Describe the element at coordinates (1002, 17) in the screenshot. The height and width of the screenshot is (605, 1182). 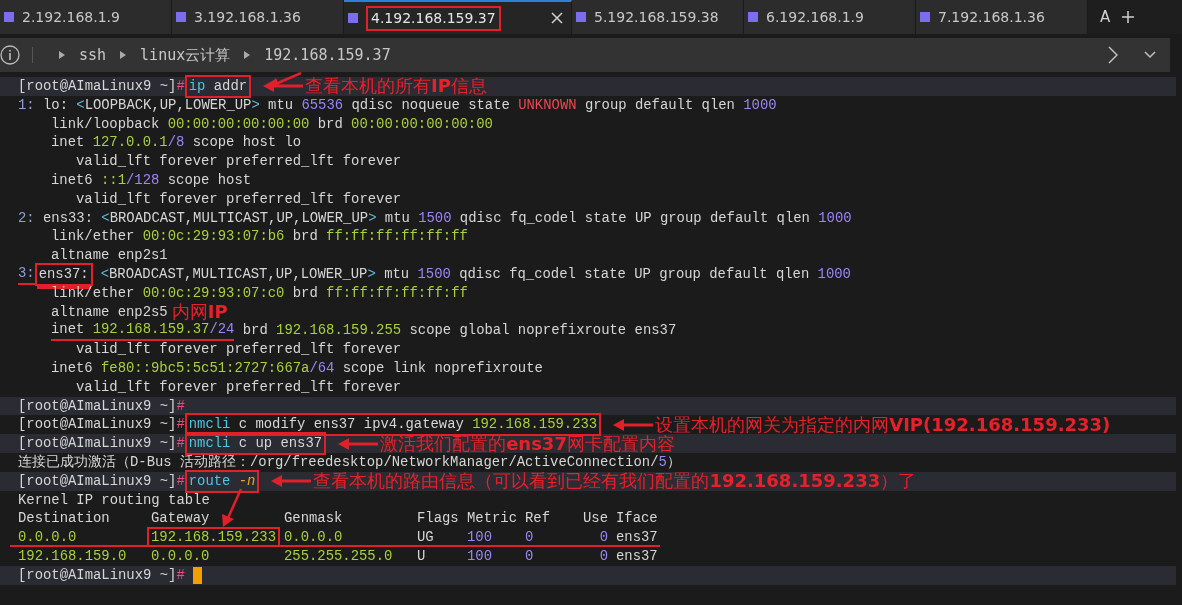
I see `tab: 7.192.168.1.36` at that location.